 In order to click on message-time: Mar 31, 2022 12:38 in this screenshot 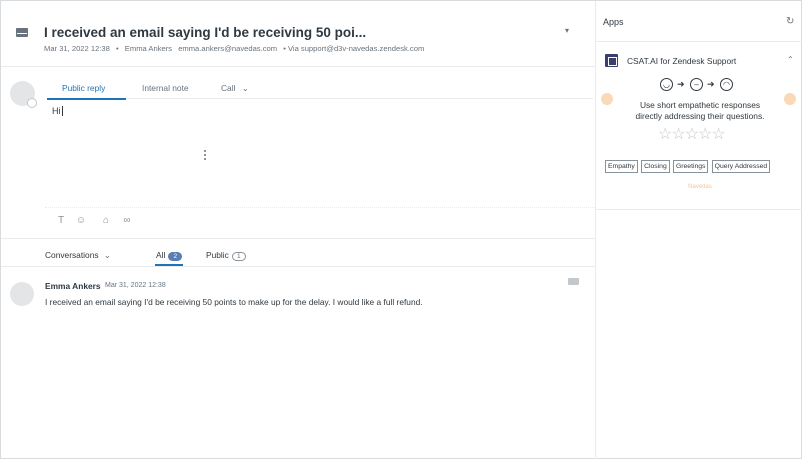, I will do `click(135, 285)`.